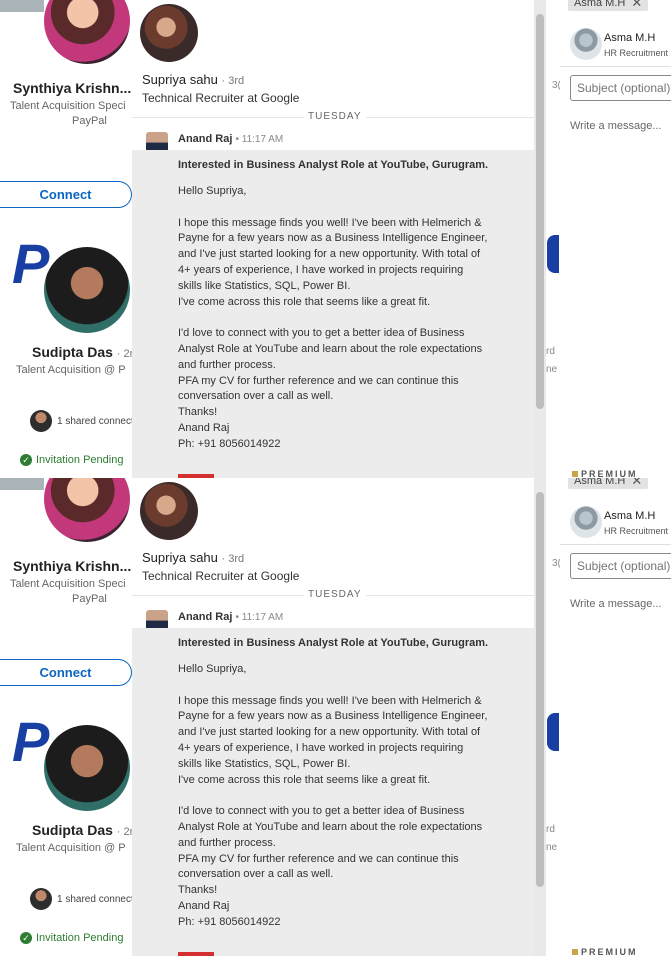 This screenshot has height=956, width=671. What do you see at coordinates (196, 954) in the screenshot?
I see `attachment-indicator` at bounding box center [196, 954].